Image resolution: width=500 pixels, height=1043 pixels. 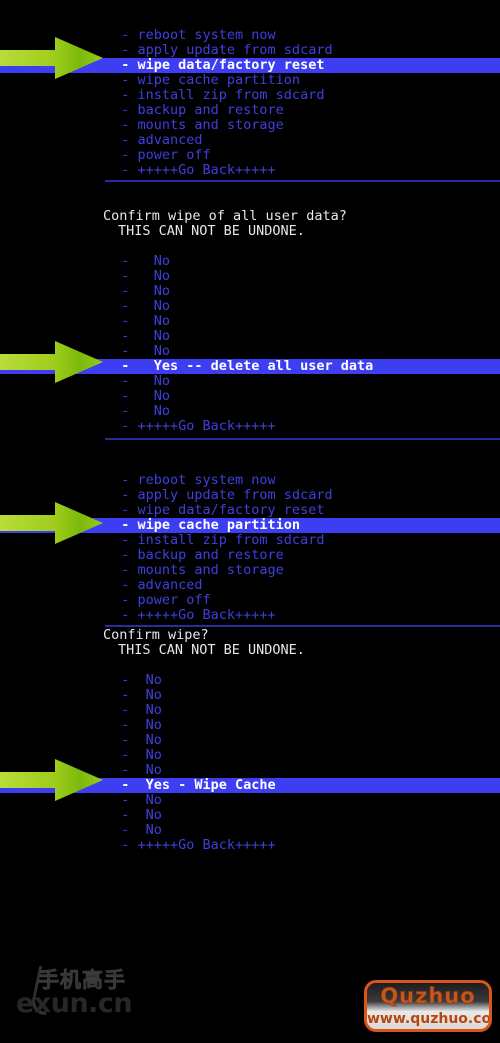 What do you see at coordinates (250, 525) in the screenshot?
I see `menu-item-selected: - wipe cache partition` at bounding box center [250, 525].